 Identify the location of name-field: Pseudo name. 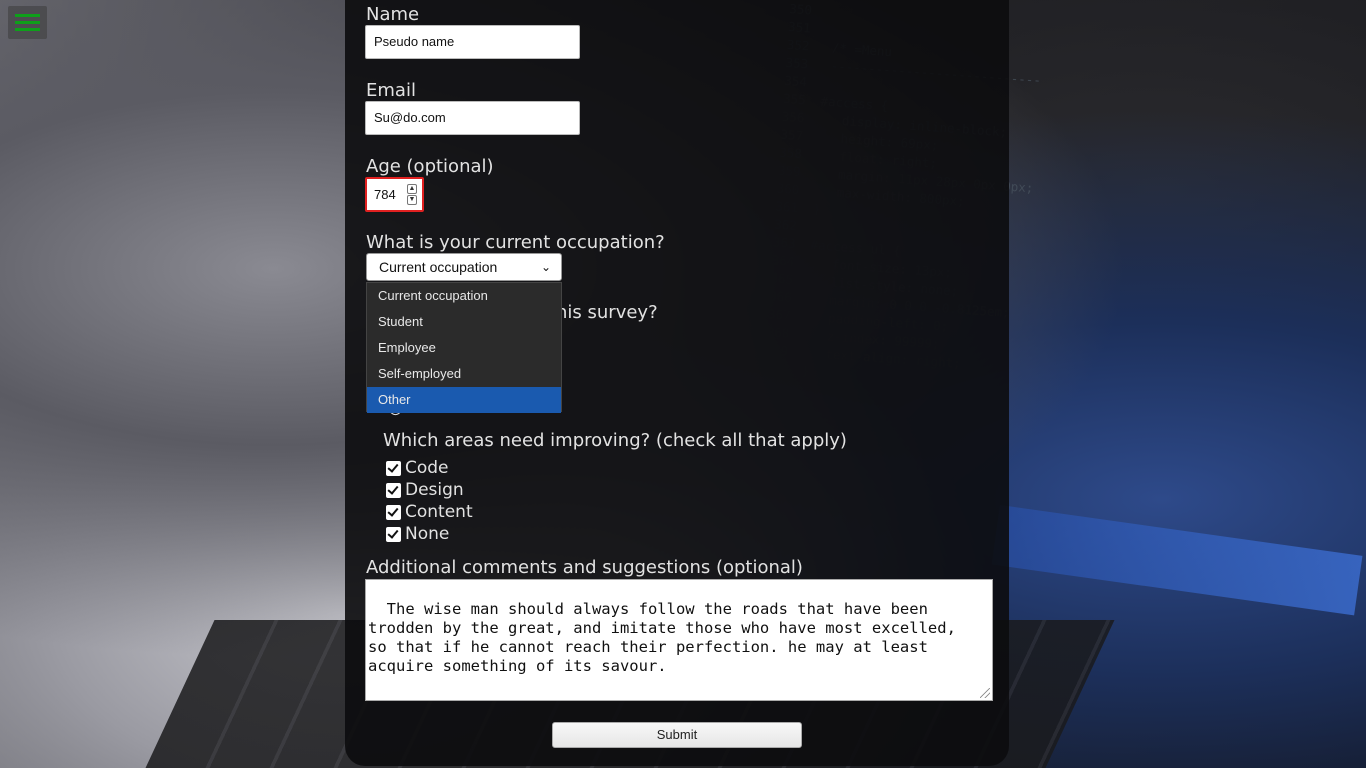
(472, 42).